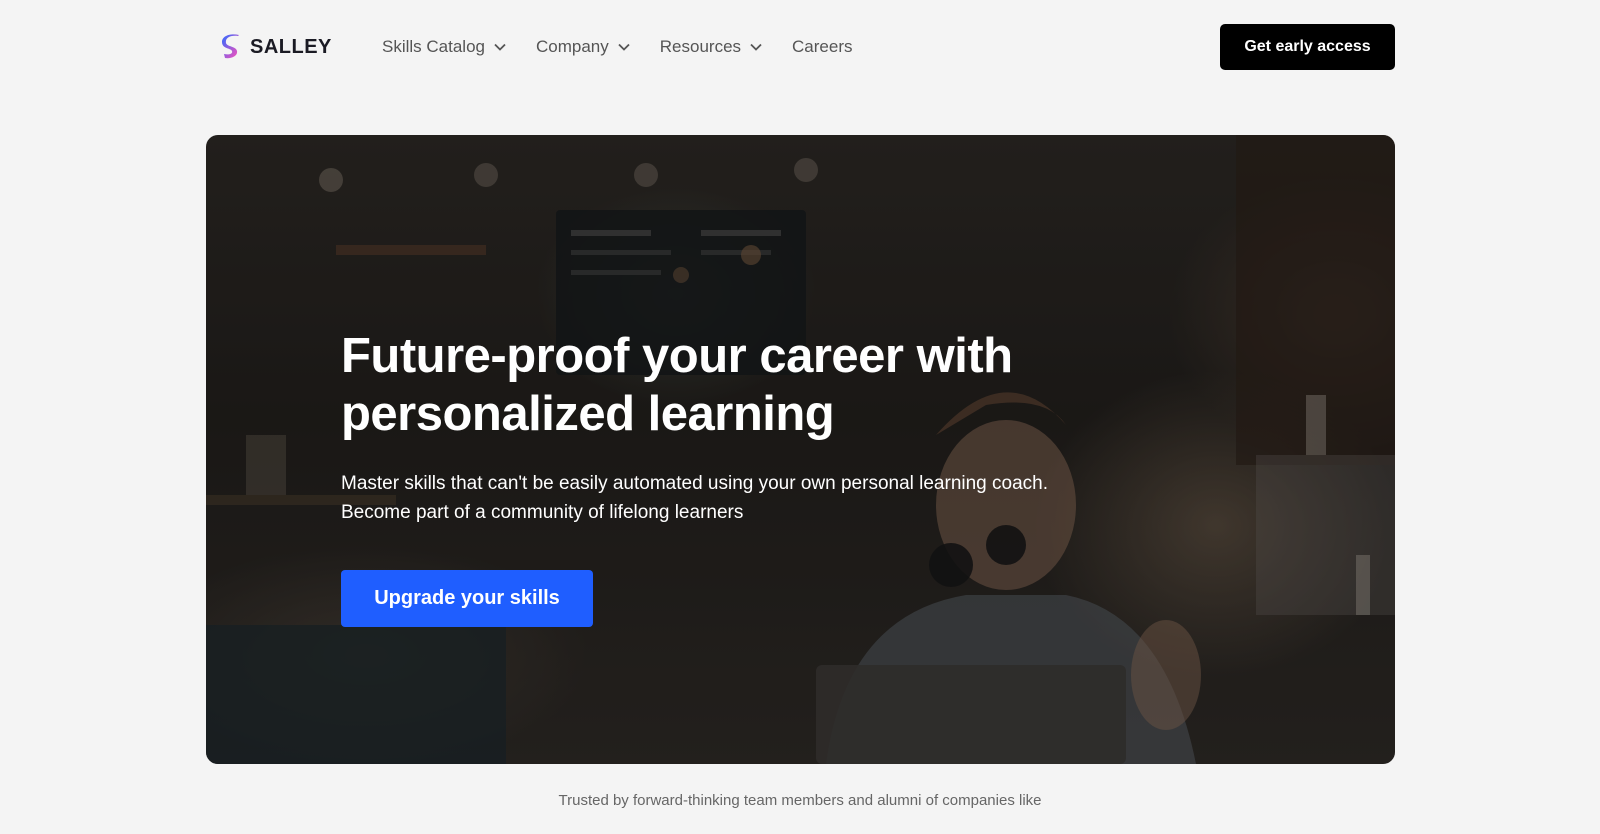  What do you see at coordinates (230, 46) in the screenshot?
I see `salley-logo-icon` at bounding box center [230, 46].